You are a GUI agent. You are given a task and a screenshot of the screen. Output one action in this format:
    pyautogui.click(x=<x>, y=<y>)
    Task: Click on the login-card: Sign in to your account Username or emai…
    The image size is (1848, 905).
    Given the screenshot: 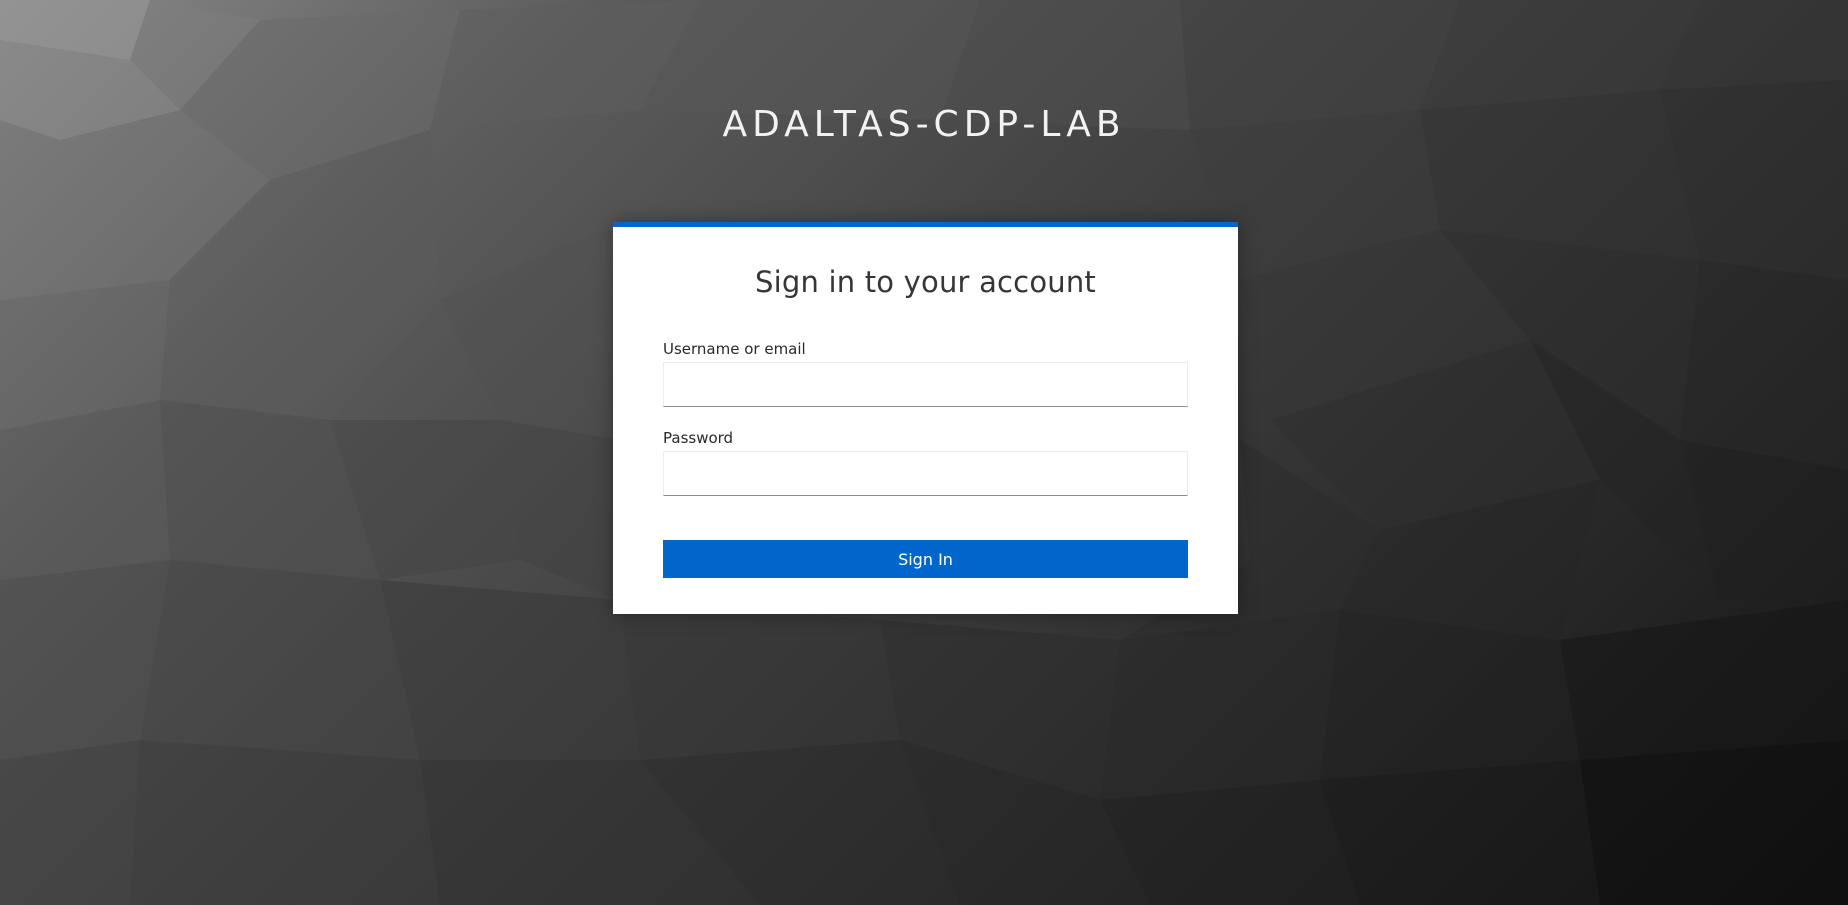 What is the action you would take?
    pyautogui.click(x=925, y=418)
    